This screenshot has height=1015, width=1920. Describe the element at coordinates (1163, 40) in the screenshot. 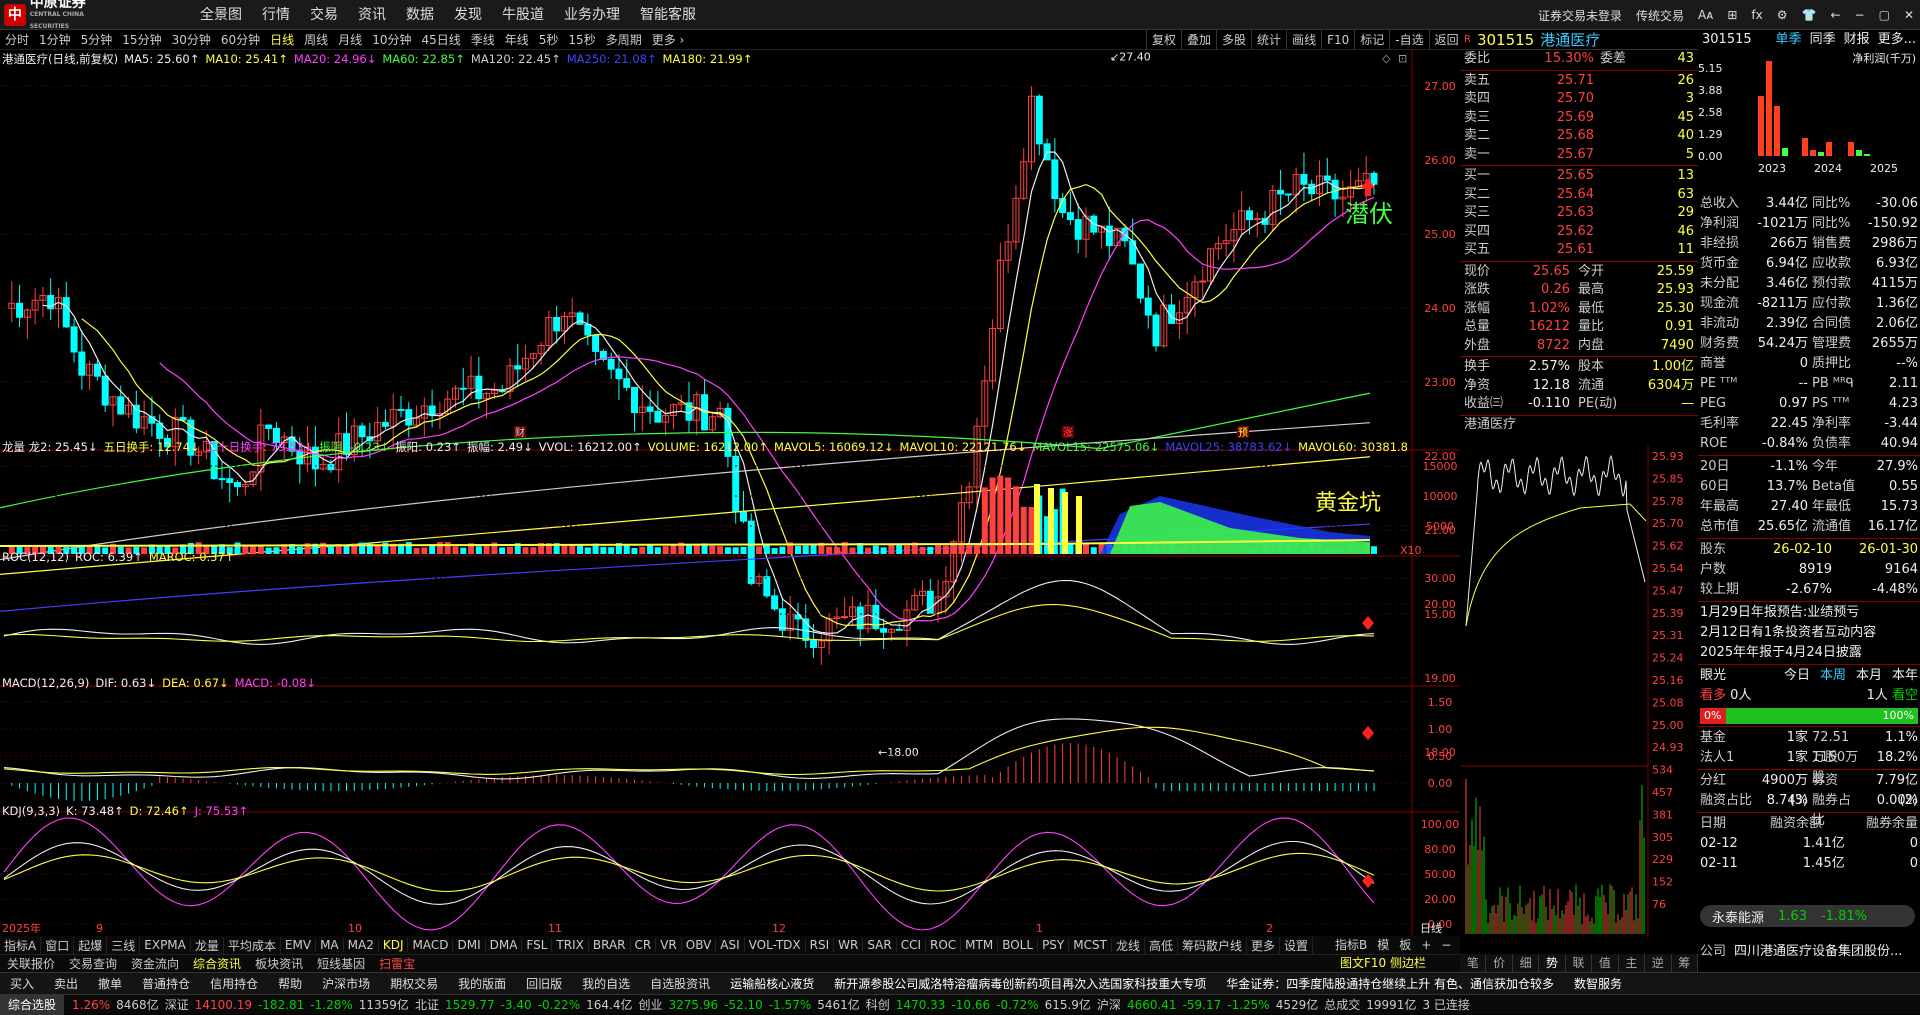

I see `chart-tool-0: 复权` at that location.